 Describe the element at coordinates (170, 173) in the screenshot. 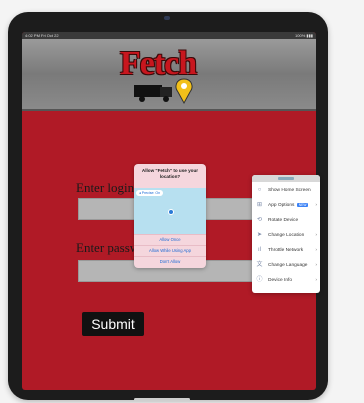

I see `alert-title: Allow "Fetch" to use your location?` at that location.